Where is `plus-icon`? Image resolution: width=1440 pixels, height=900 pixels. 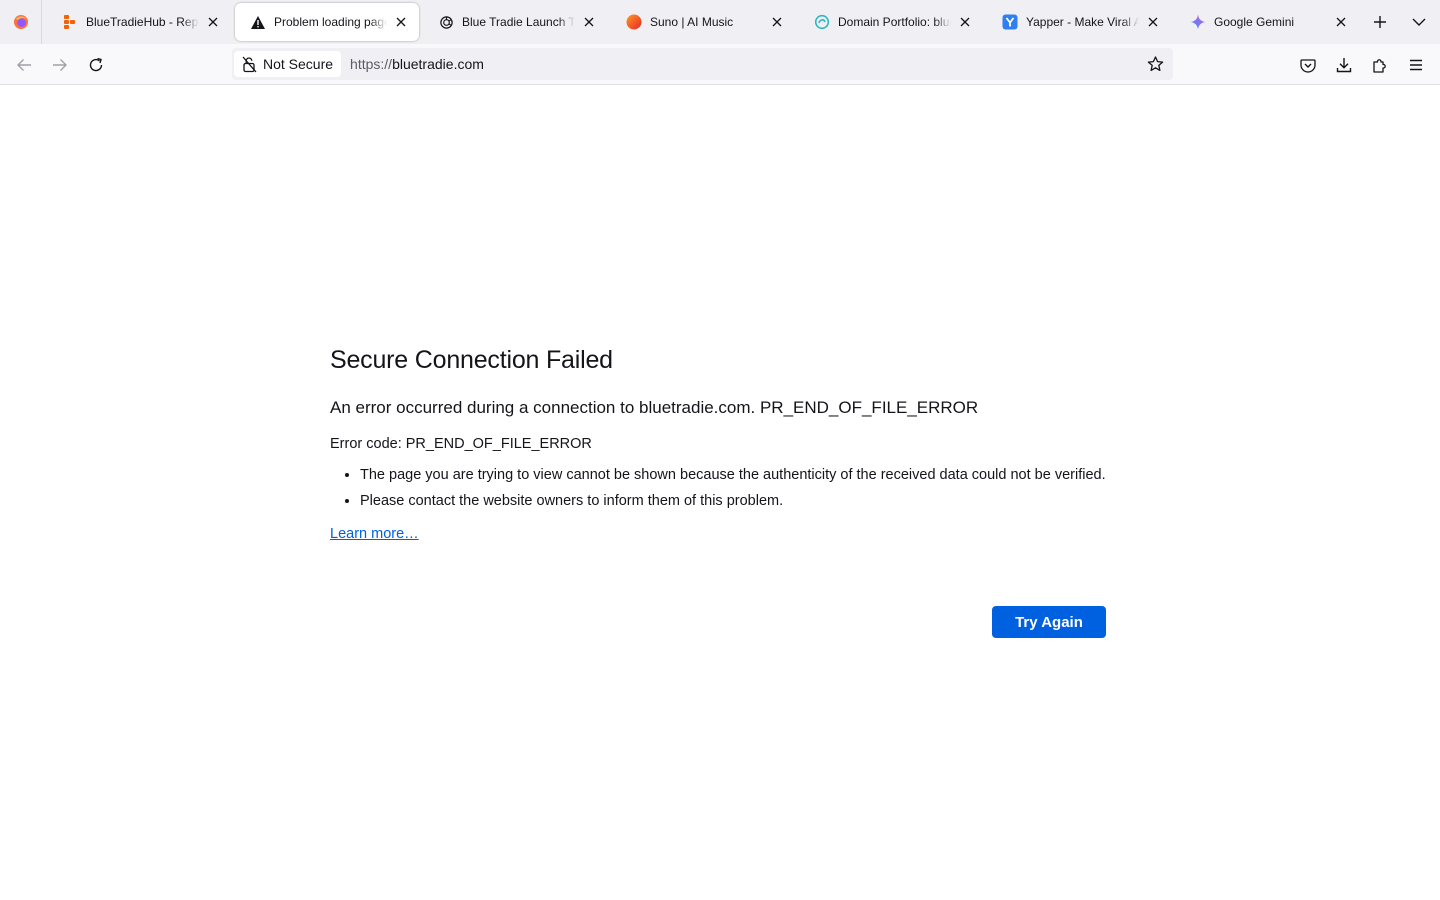 plus-icon is located at coordinates (1380, 22).